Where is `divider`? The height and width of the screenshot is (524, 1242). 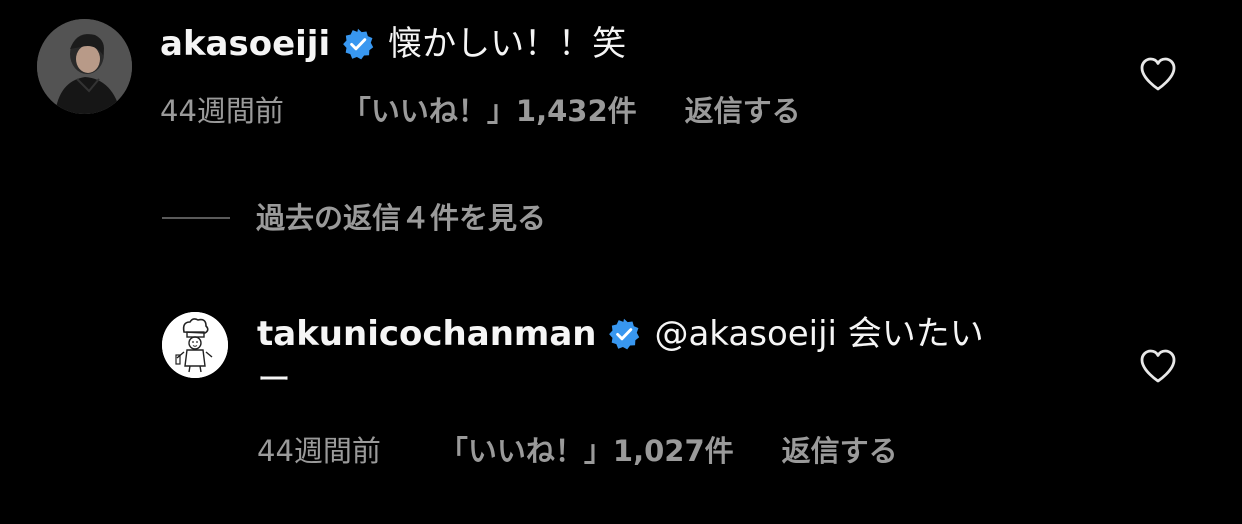 divider is located at coordinates (196, 218).